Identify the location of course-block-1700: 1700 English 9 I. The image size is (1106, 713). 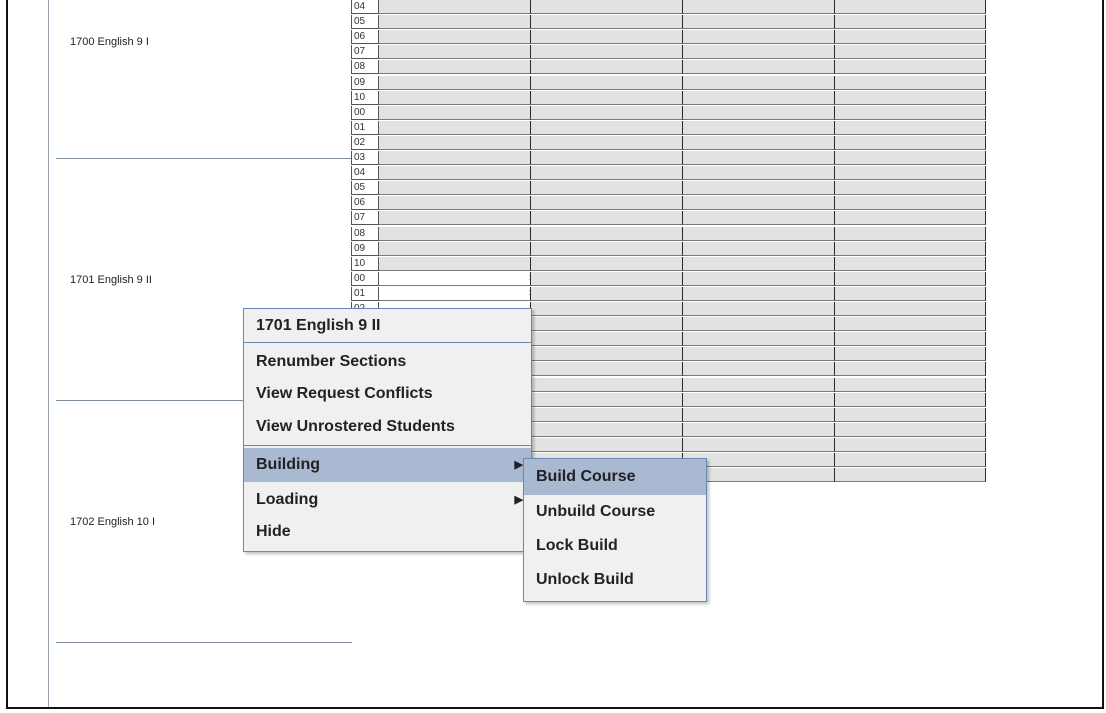
(204, 79).